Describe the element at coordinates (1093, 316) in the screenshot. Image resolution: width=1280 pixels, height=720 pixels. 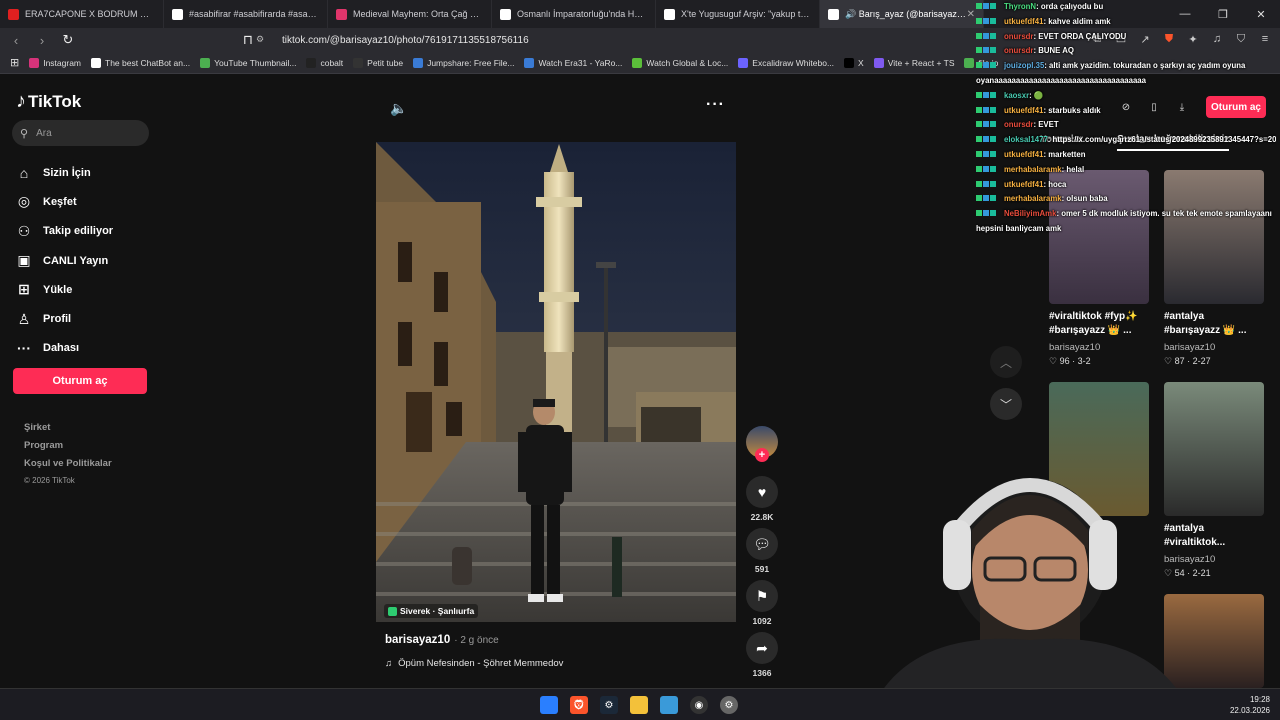
I see `caption-line: #viraltiktok #fyp✨` at that location.